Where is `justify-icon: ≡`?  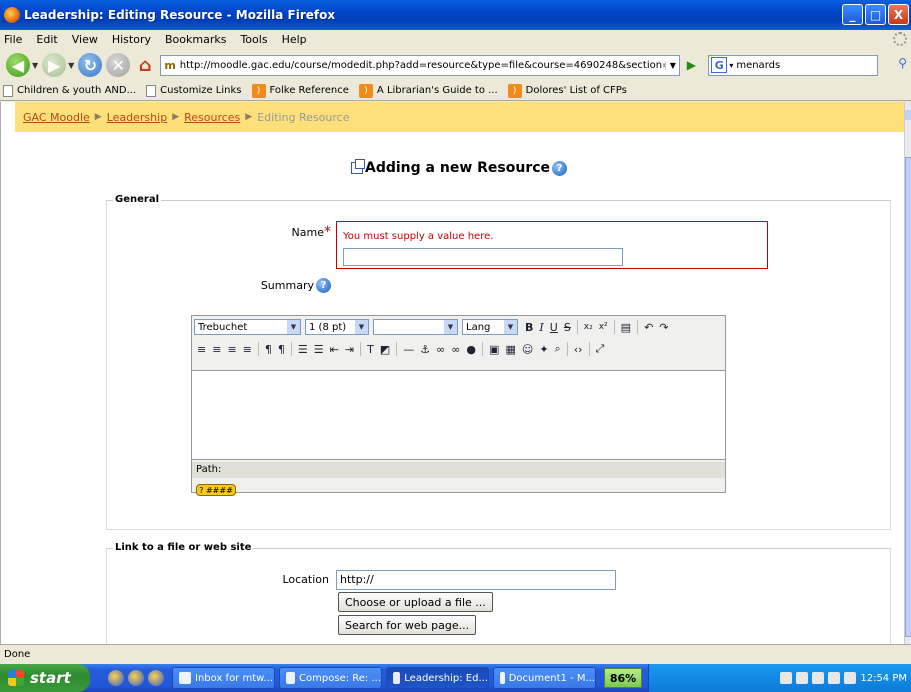 justify-icon: ≡ is located at coordinates (247, 349).